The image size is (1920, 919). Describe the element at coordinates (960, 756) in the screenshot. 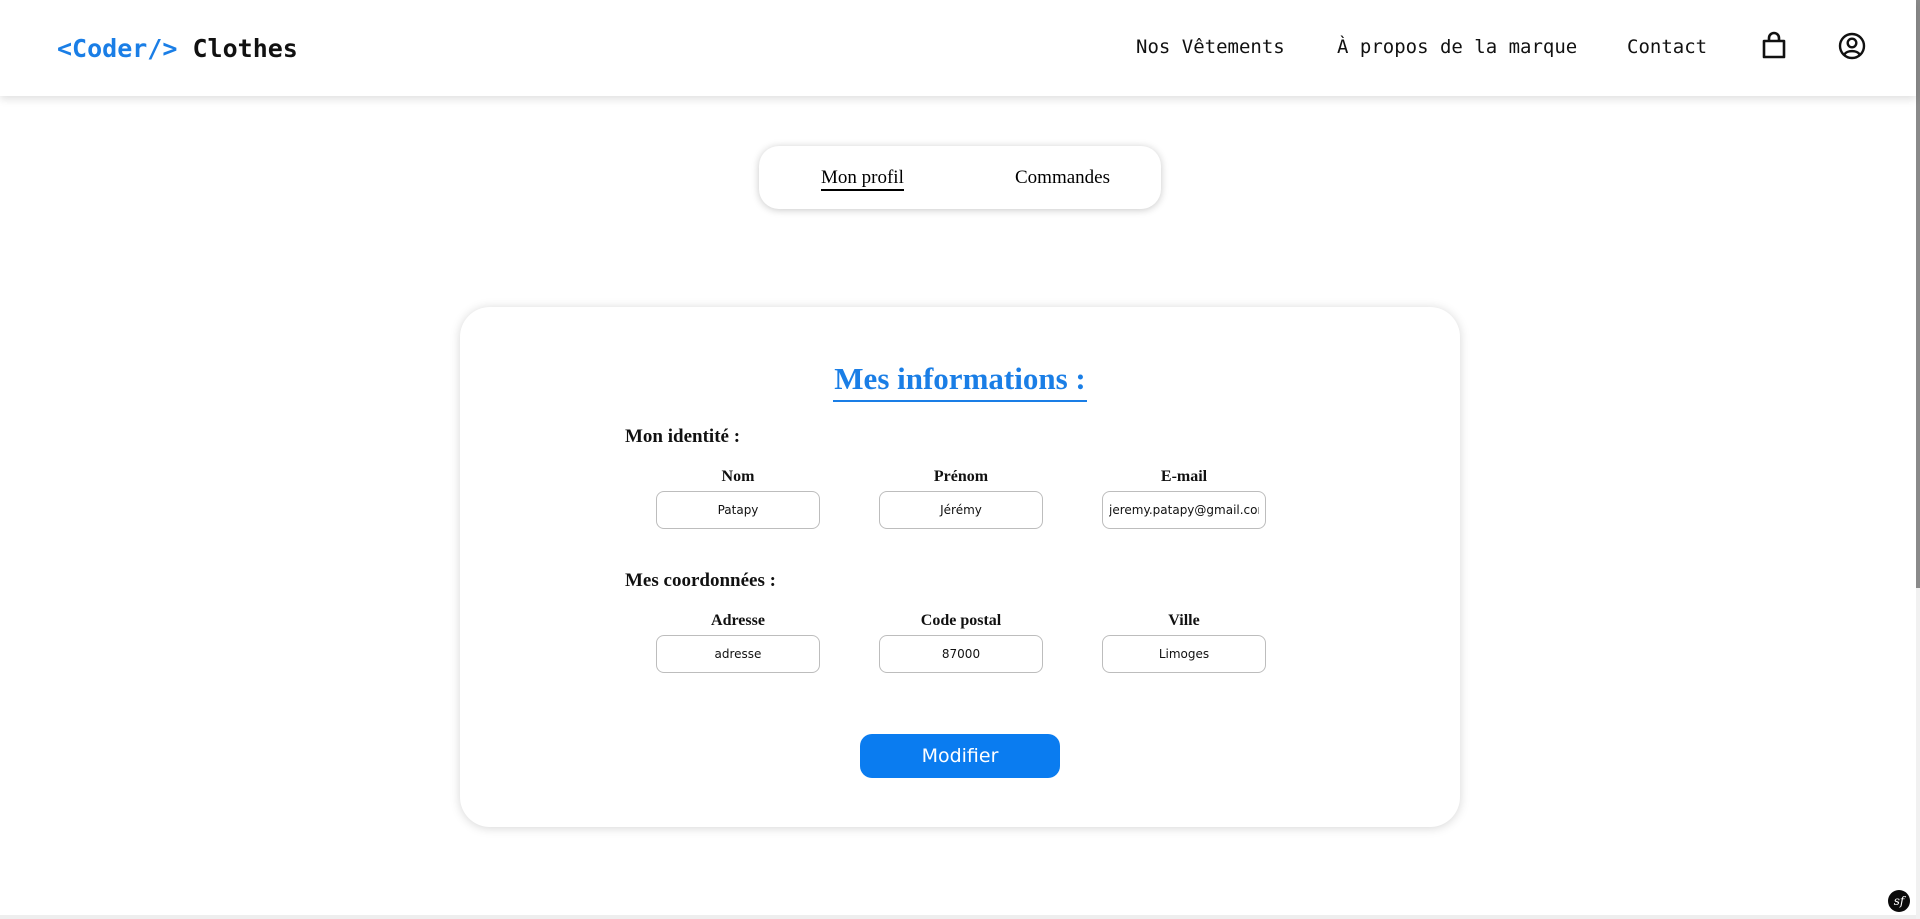

I see `modify-button: Modifier` at that location.